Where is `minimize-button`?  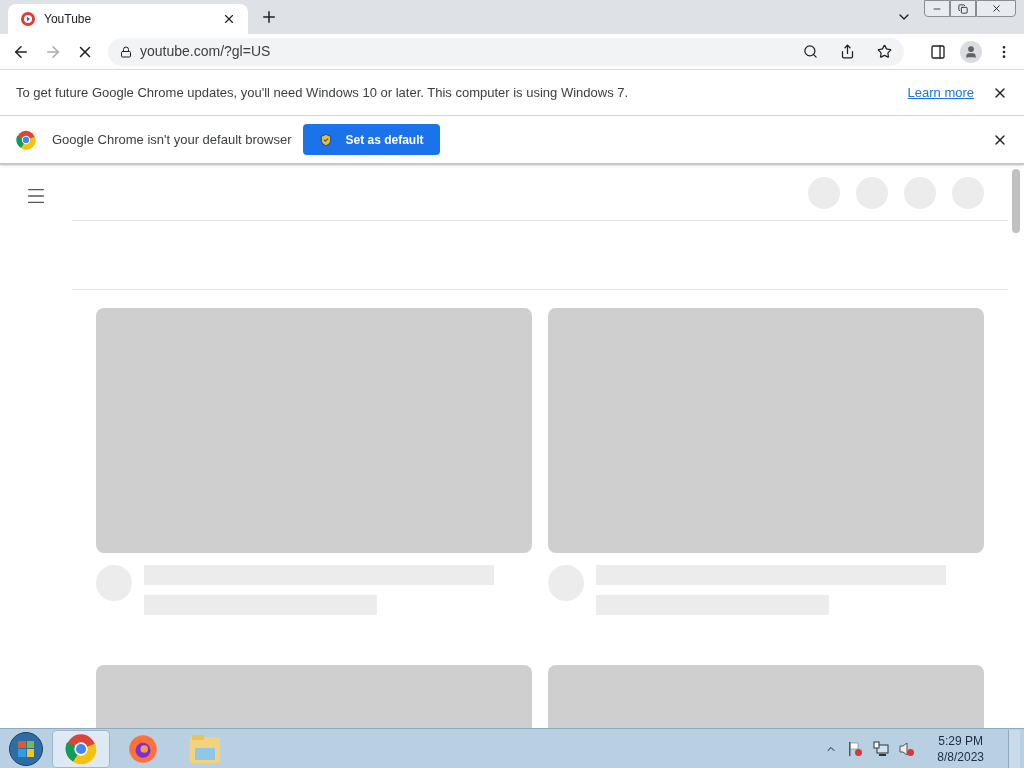
minimize-button is located at coordinates (937, 8).